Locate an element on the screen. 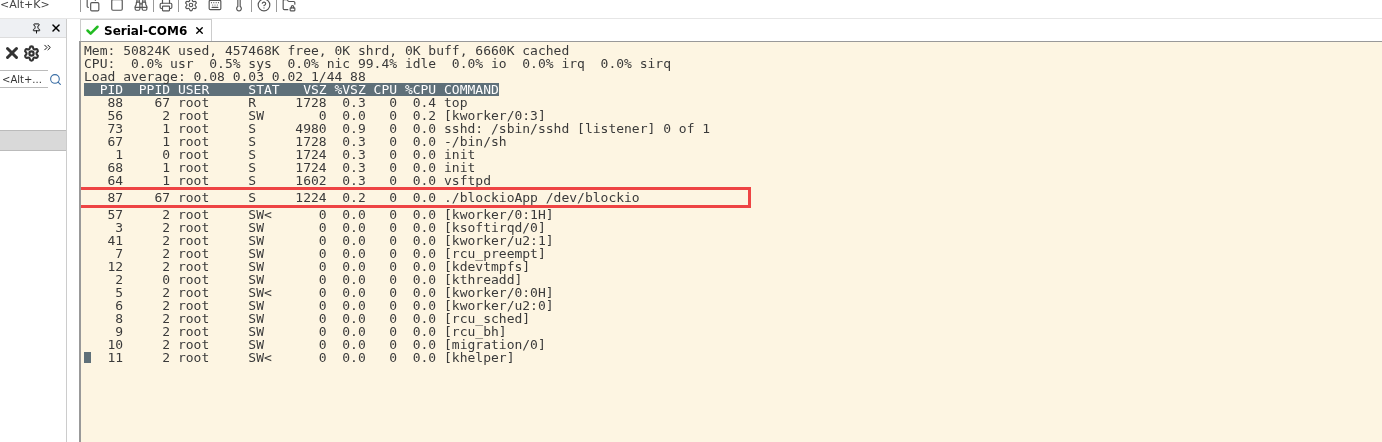 The image size is (1382, 442). pin-icon is located at coordinates (36, 28).